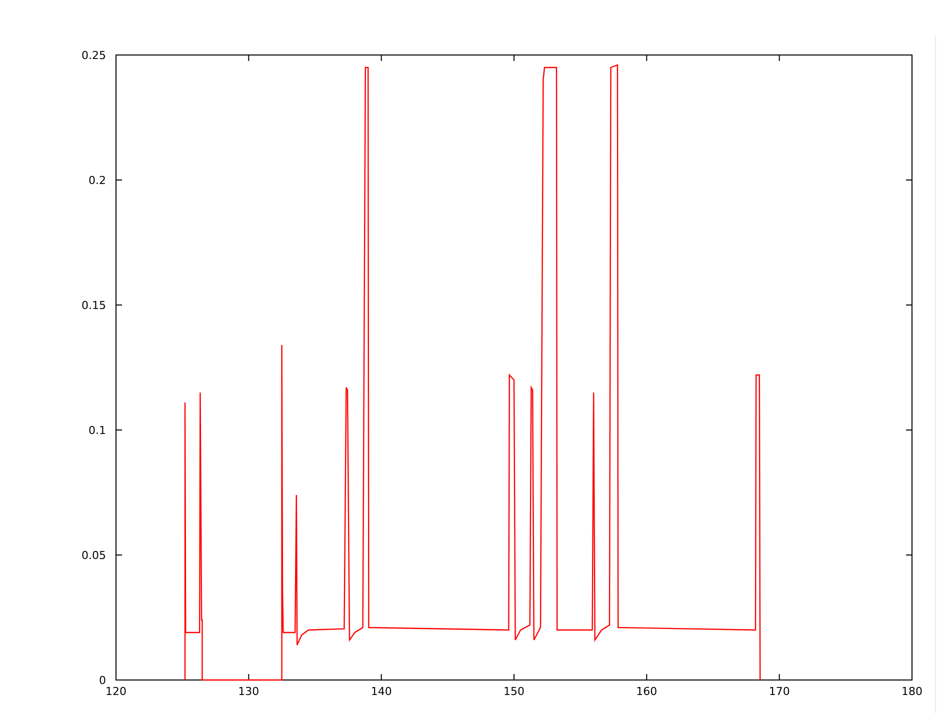 The height and width of the screenshot is (713, 942). Describe the element at coordinates (102, 680) in the screenshot. I see `y-tick-label: 0` at that location.